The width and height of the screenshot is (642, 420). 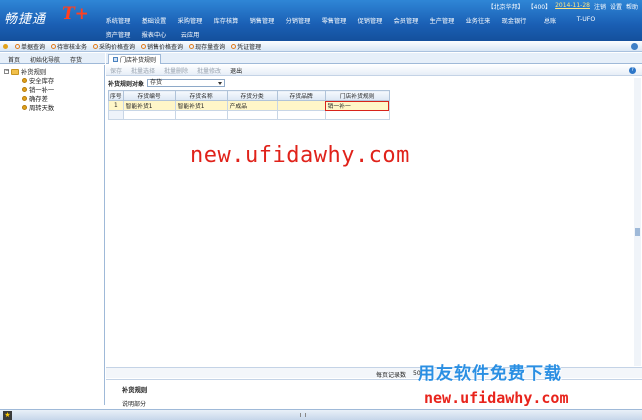 I want to click on menu-item: 销售管理, so click(x=262, y=20).